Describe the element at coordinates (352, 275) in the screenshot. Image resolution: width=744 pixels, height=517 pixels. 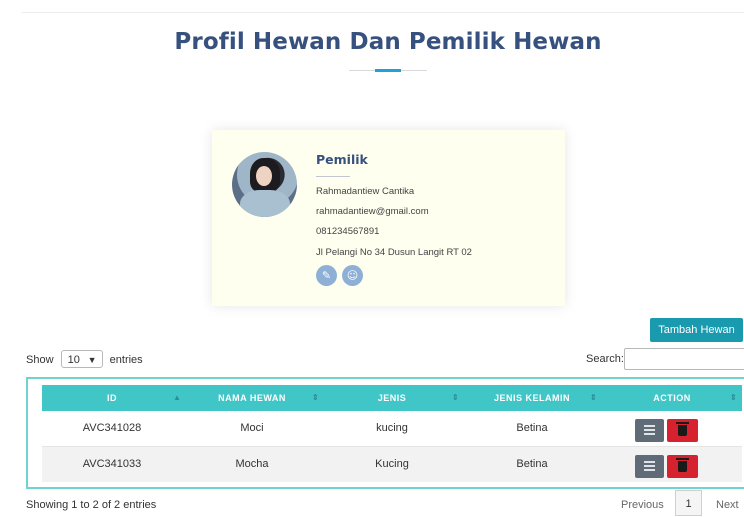
I see `user-icon: ☺` at that location.